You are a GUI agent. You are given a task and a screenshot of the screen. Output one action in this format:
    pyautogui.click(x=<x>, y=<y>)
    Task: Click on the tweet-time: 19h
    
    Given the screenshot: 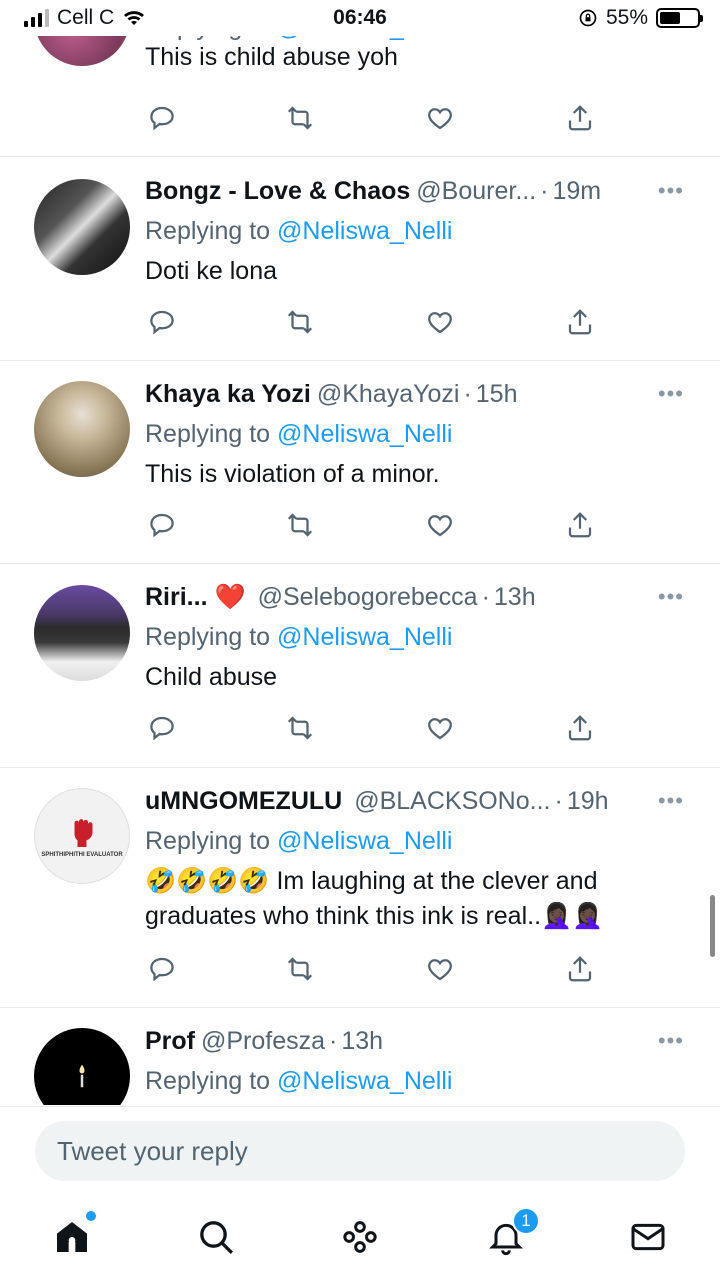 What is the action you would take?
    pyautogui.click(x=587, y=800)
    